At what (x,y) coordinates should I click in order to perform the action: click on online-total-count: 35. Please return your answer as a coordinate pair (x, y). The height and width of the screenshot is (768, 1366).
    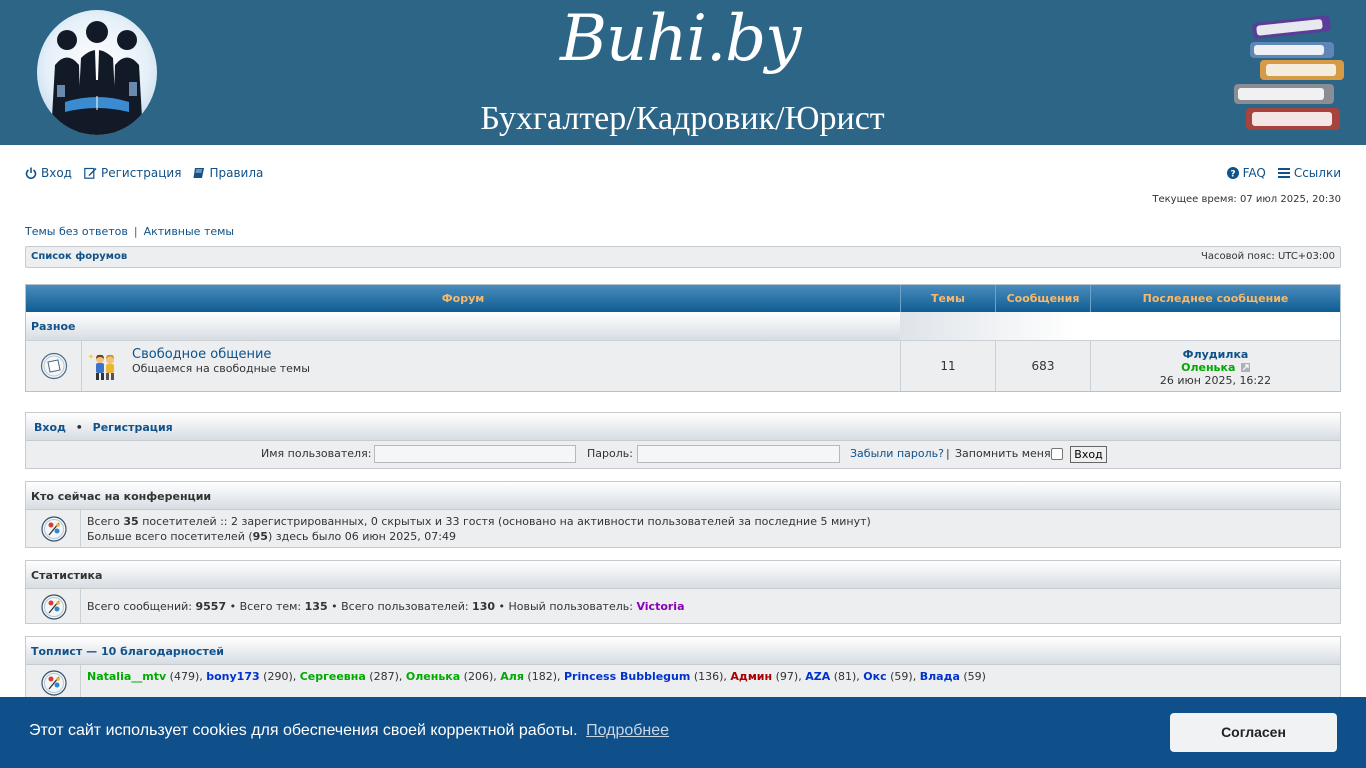
    Looking at the image, I should click on (131, 521).